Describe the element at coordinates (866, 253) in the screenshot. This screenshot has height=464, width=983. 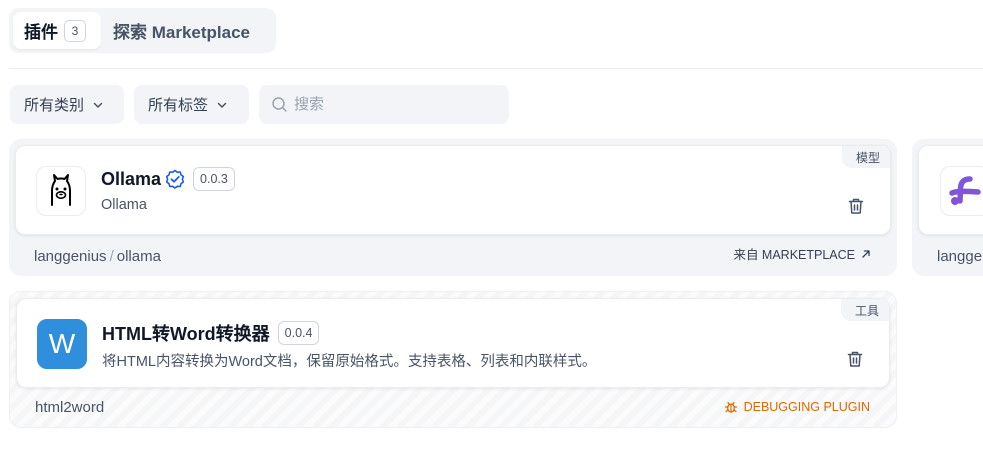
I see `external-arrow-icon` at that location.